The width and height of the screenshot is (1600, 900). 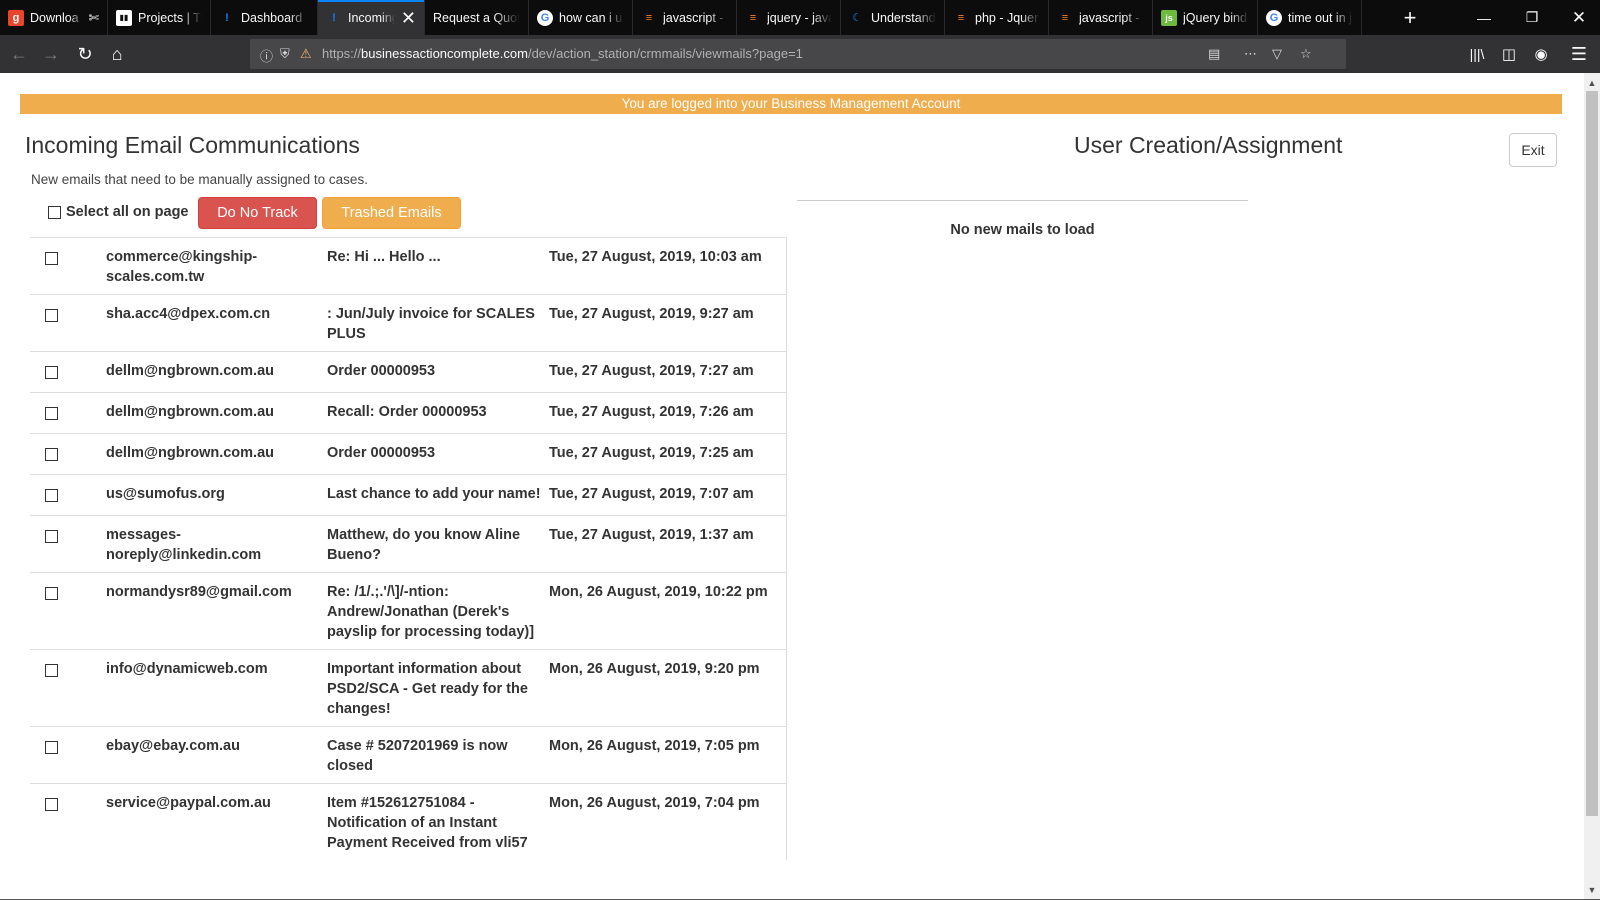 I want to click on select-all-checkbox, so click(x=54, y=212).